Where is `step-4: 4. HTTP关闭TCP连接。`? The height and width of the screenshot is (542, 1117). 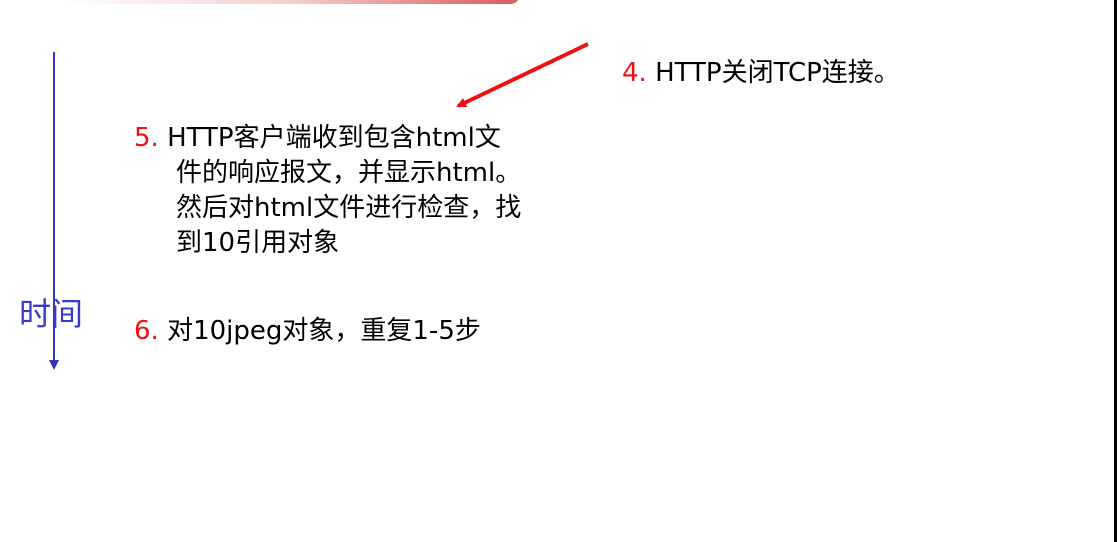
step-4: 4. HTTP关闭TCP连接。 is located at coordinates (761, 73).